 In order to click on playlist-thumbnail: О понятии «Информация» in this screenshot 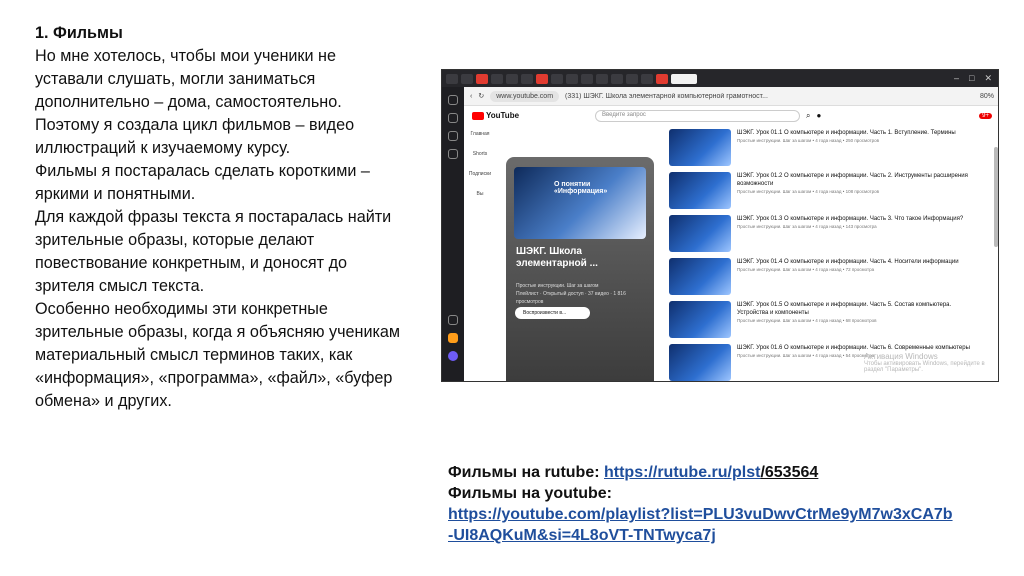, I will do `click(580, 203)`.